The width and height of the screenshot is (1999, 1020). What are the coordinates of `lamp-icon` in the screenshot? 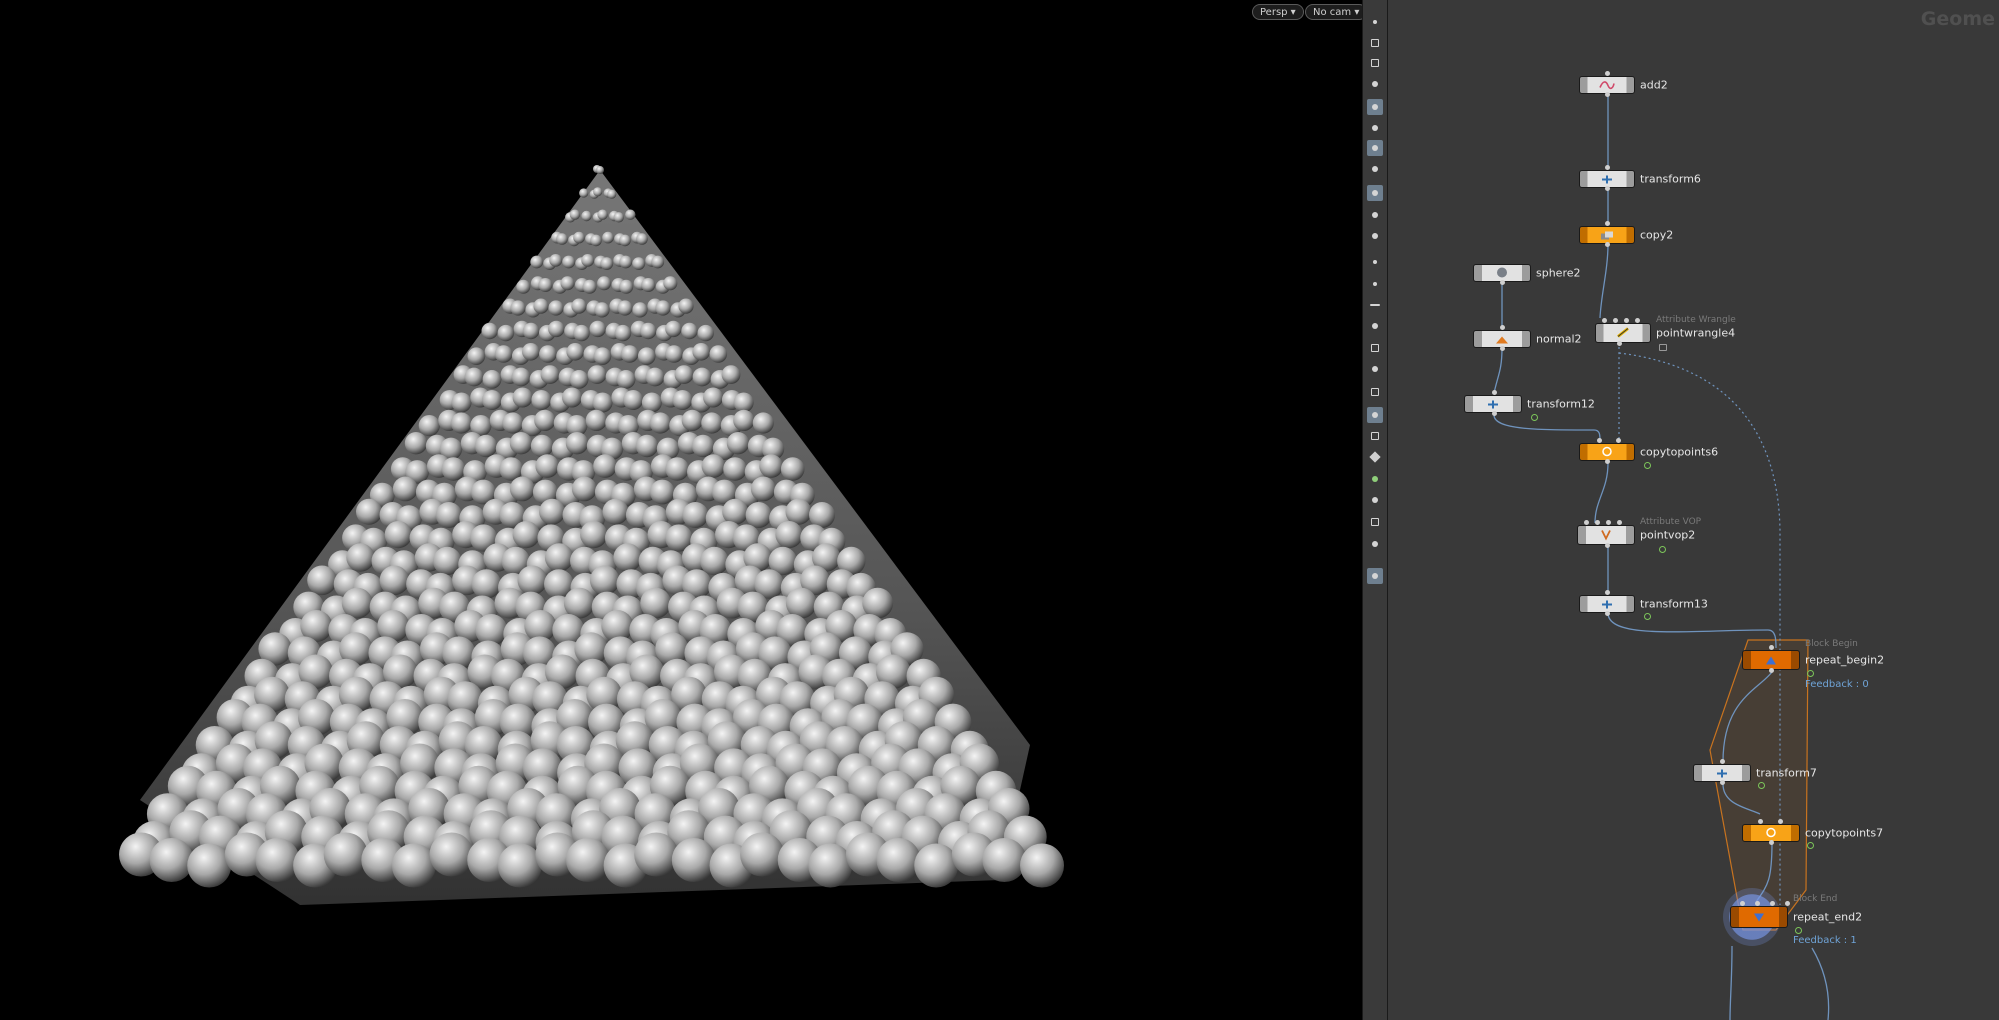 It's located at (1375, 169).